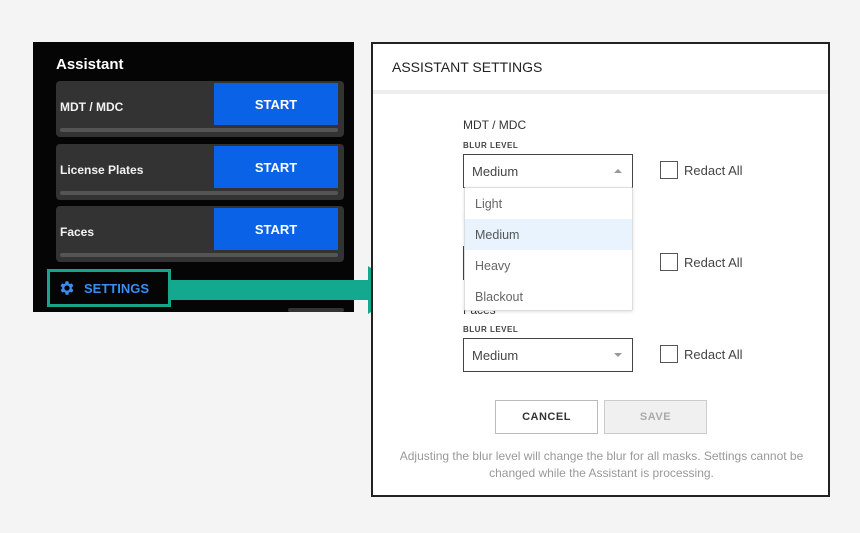 This screenshot has height=533, width=860. I want to click on save-button: SAVE, so click(655, 417).